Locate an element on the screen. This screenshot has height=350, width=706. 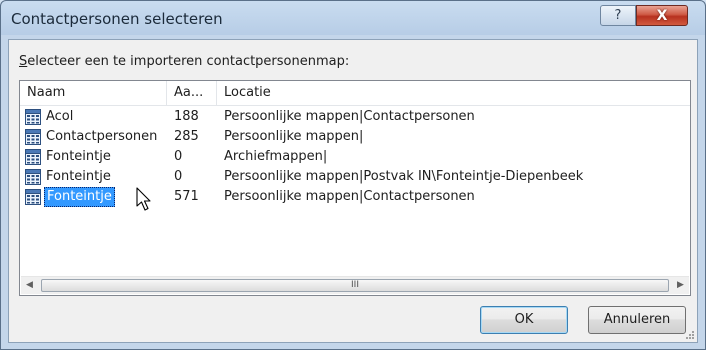
list-header: Naam Aa... Locatie is located at coordinates (355, 93).